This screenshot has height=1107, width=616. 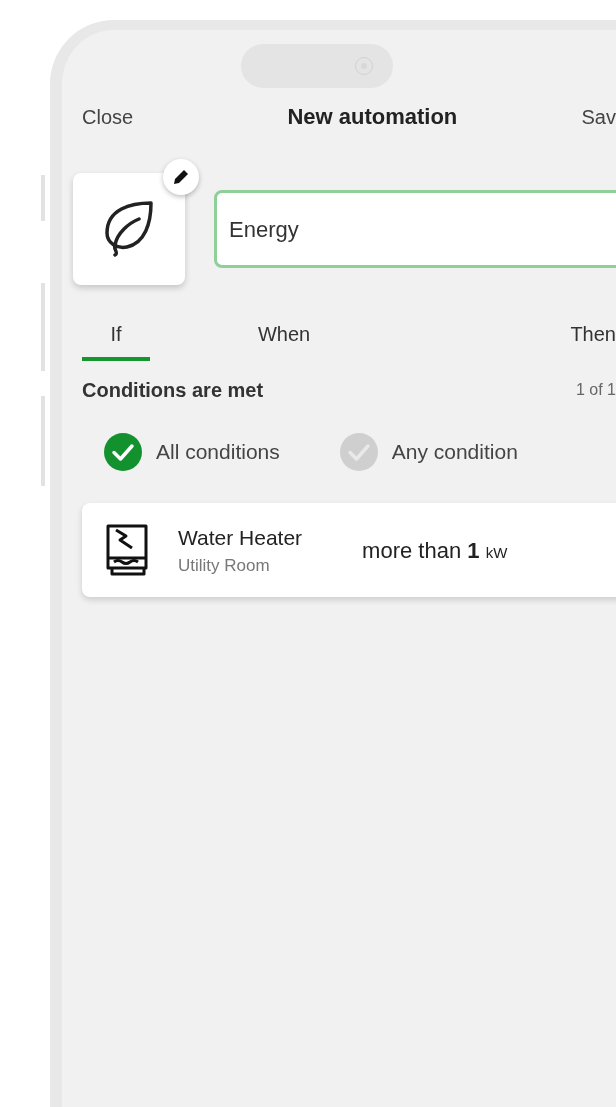 I want to click on tab: Then, so click(x=593, y=340).